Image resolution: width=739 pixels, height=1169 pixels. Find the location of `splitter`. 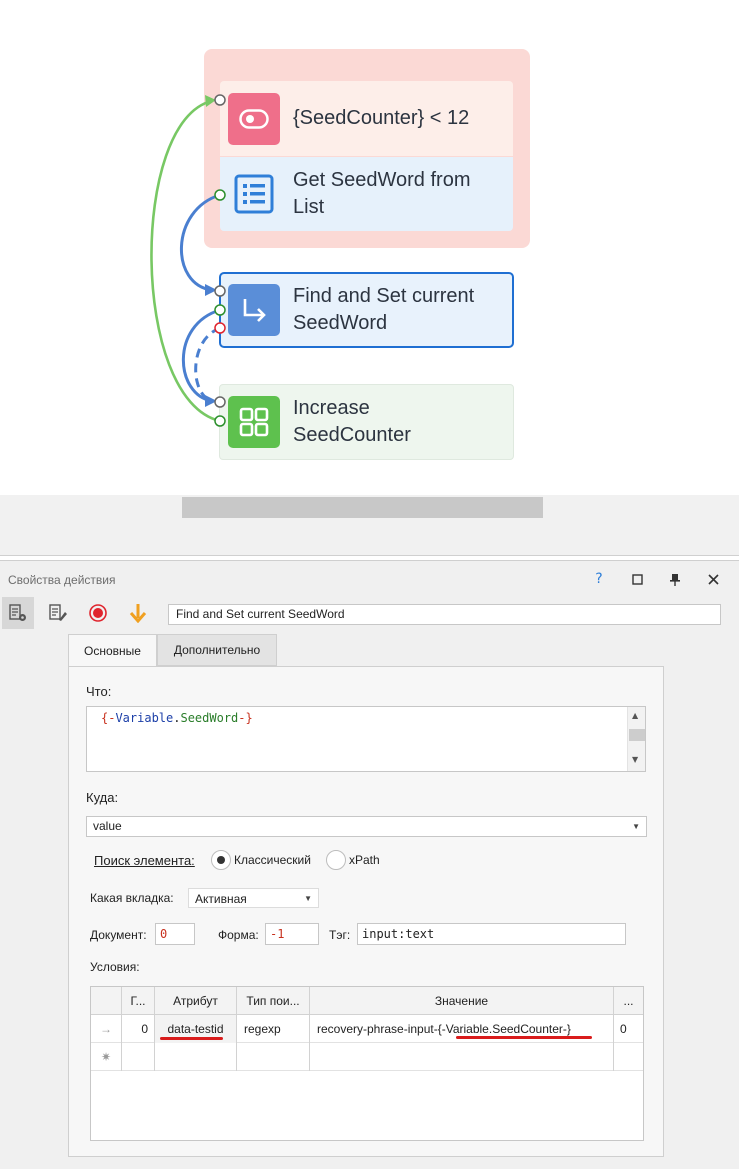

splitter is located at coordinates (369, 537).